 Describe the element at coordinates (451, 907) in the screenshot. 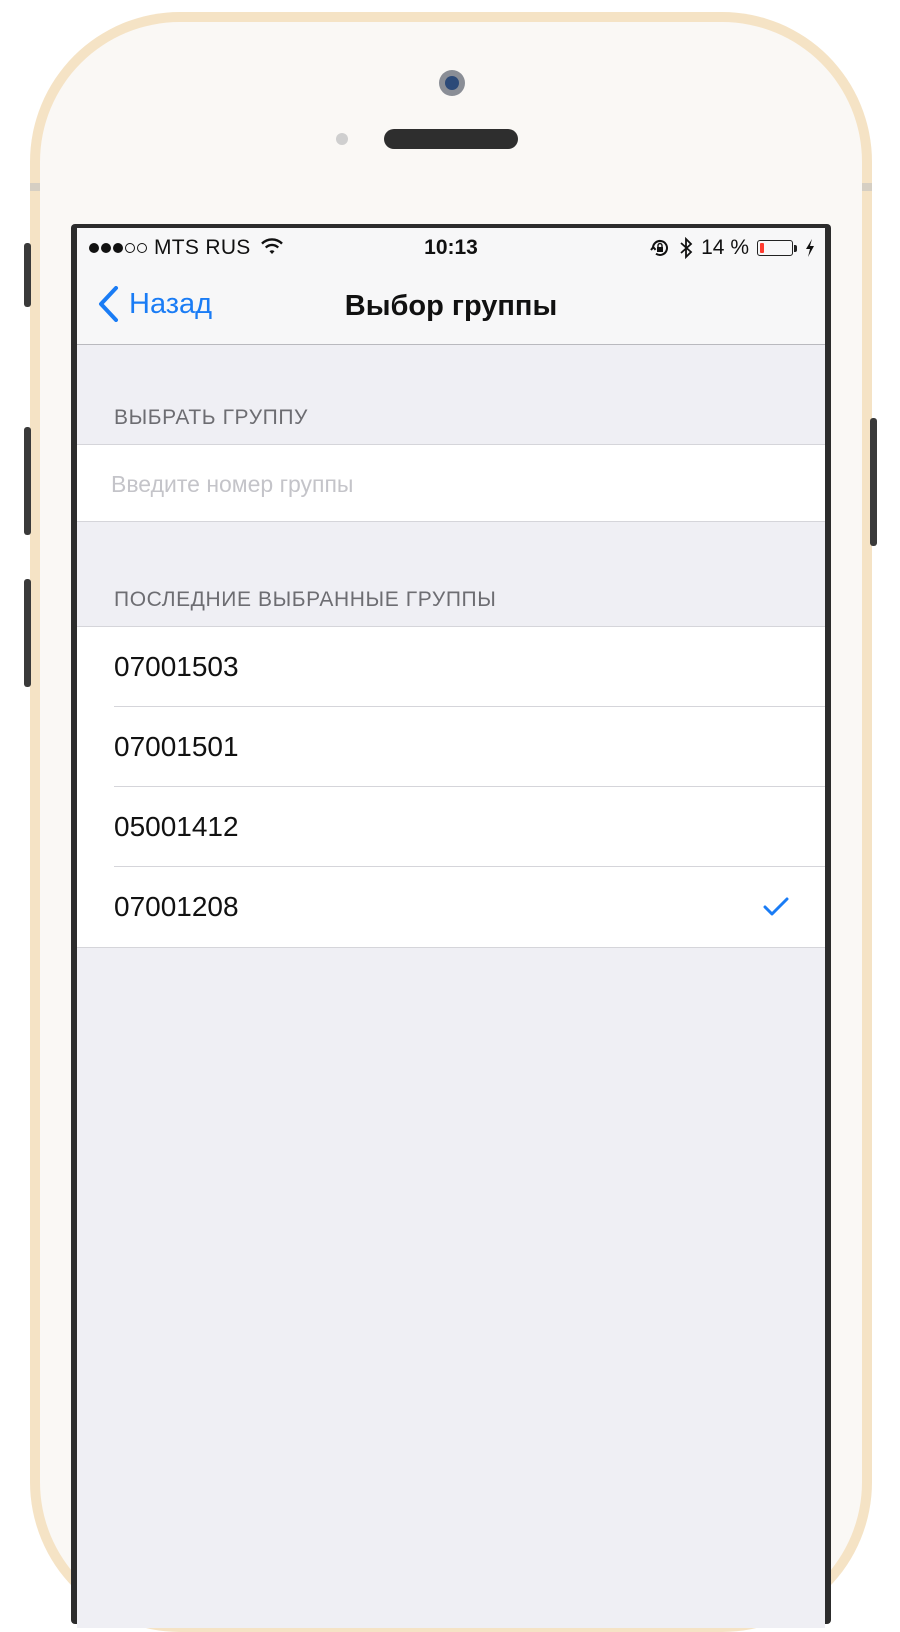

I see `group-row: 07001208` at that location.